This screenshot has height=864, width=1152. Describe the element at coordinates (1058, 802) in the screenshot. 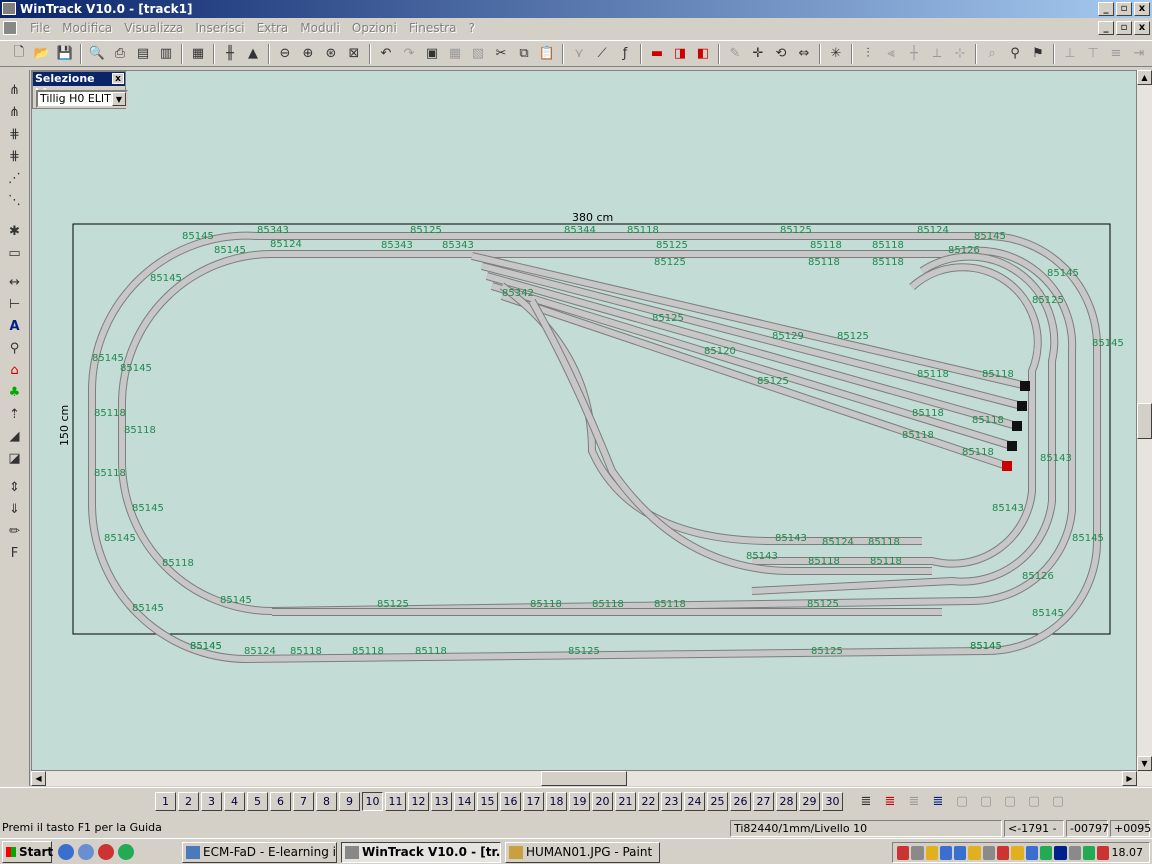

I see `layer-view5-icon: ▢` at that location.